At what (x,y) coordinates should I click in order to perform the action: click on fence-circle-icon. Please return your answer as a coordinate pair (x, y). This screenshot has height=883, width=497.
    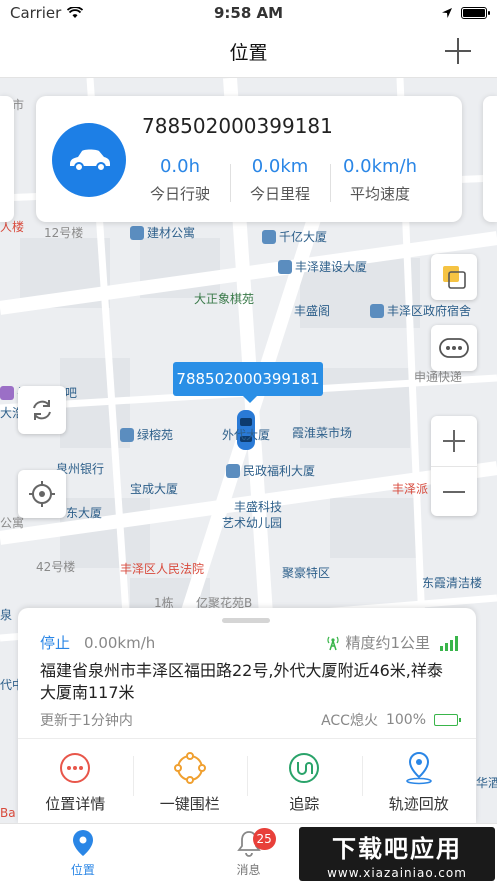
    Looking at the image, I should click on (190, 768).